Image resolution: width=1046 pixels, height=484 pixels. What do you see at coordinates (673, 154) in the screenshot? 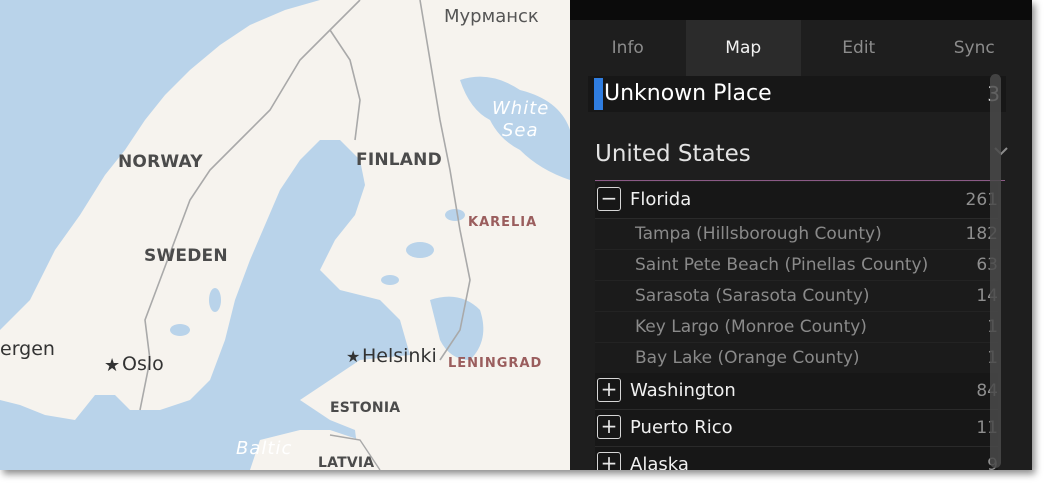
I see `country-label: United States` at bounding box center [673, 154].